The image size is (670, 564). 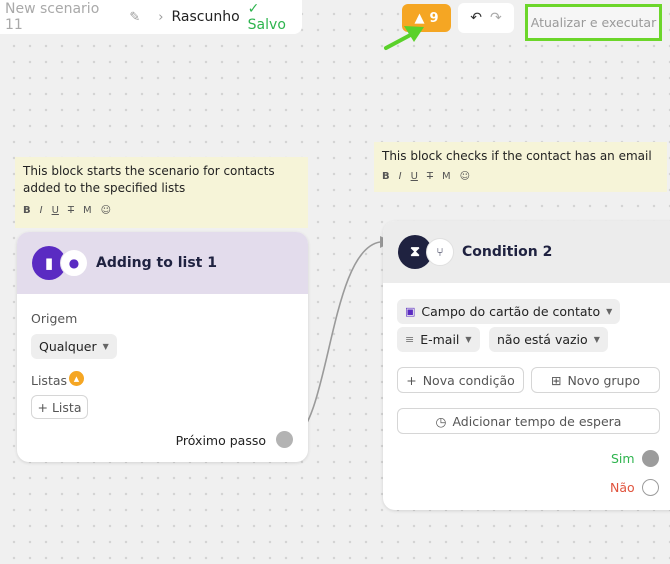 What do you see at coordinates (411, 380) in the screenshot?
I see `plus-icon: +` at bounding box center [411, 380].